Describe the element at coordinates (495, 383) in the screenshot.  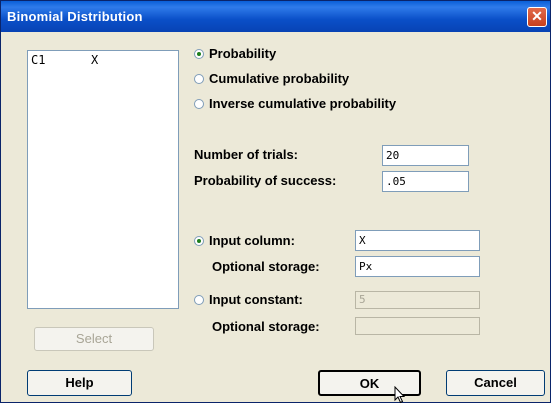
I see `cancel-button: Cancel` at that location.